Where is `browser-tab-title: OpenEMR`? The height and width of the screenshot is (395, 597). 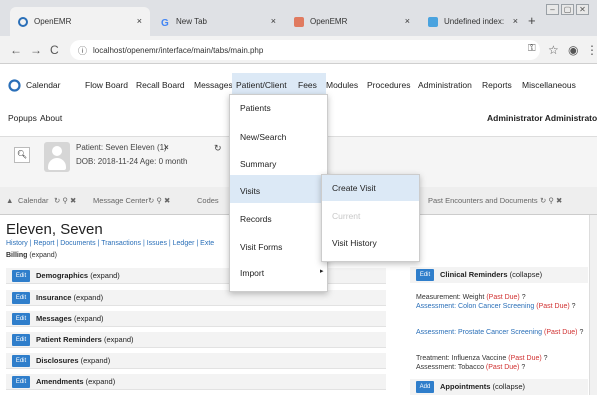
browser-tab-title: OpenEMR is located at coordinates (329, 21).